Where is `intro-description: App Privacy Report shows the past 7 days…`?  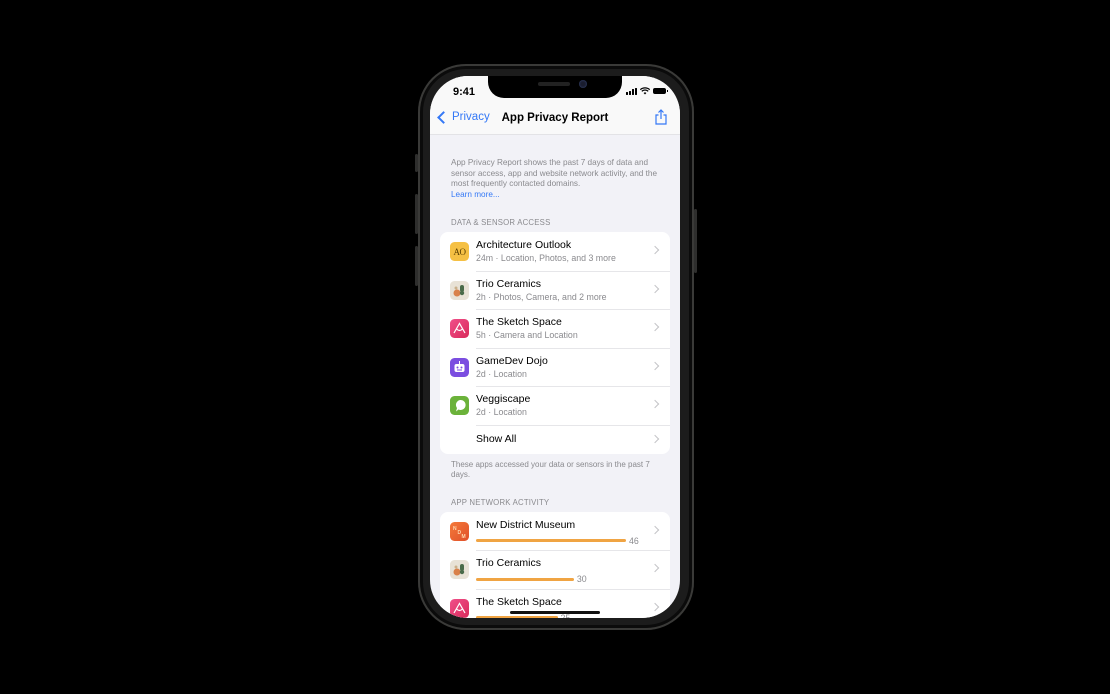 intro-description: App Privacy Report shows the past 7 days… is located at coordinates (554, 173).